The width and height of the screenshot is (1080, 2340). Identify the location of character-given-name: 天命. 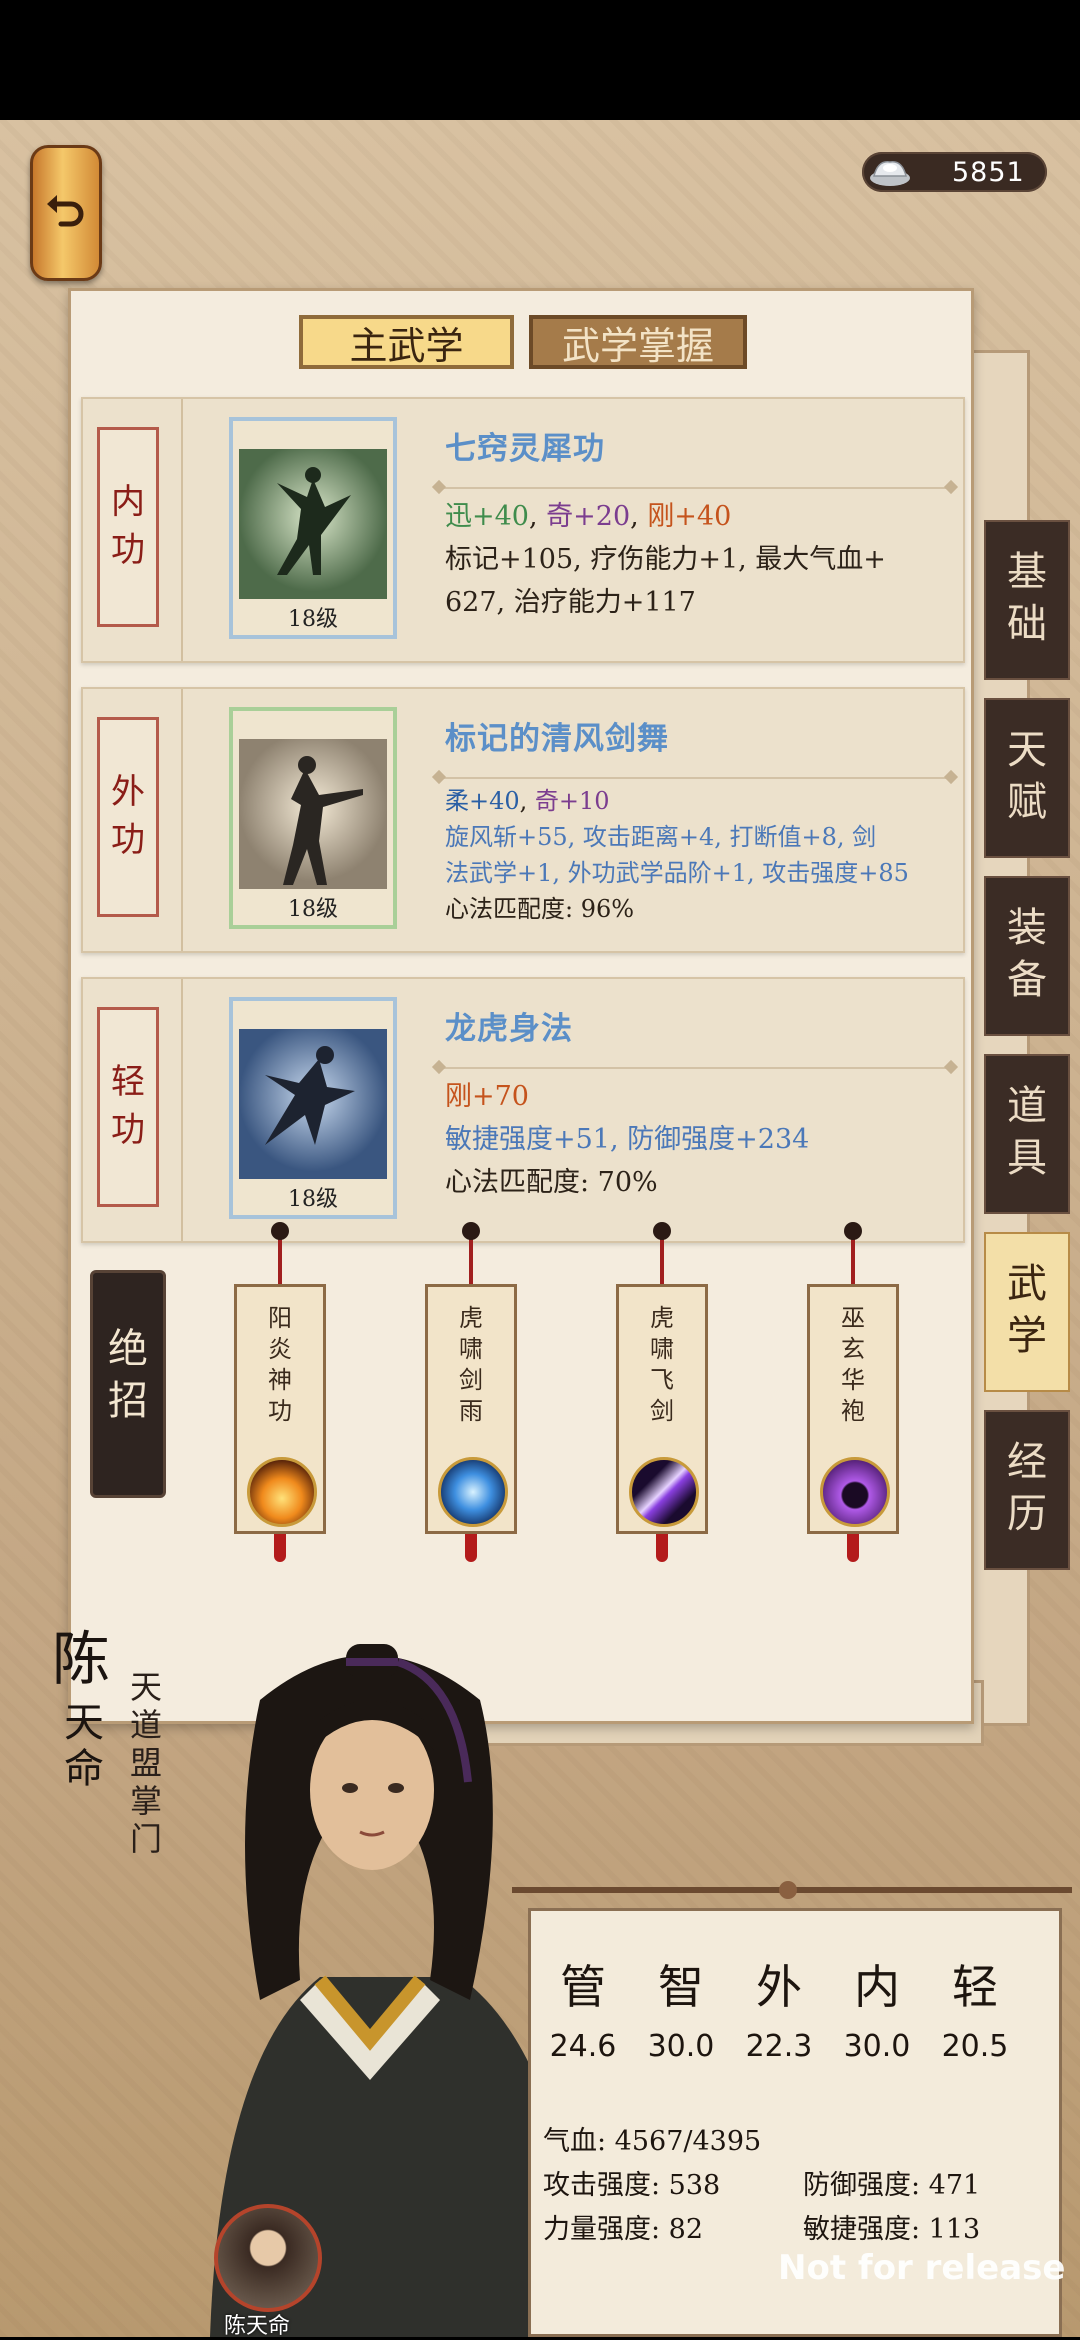
(84, 1746).